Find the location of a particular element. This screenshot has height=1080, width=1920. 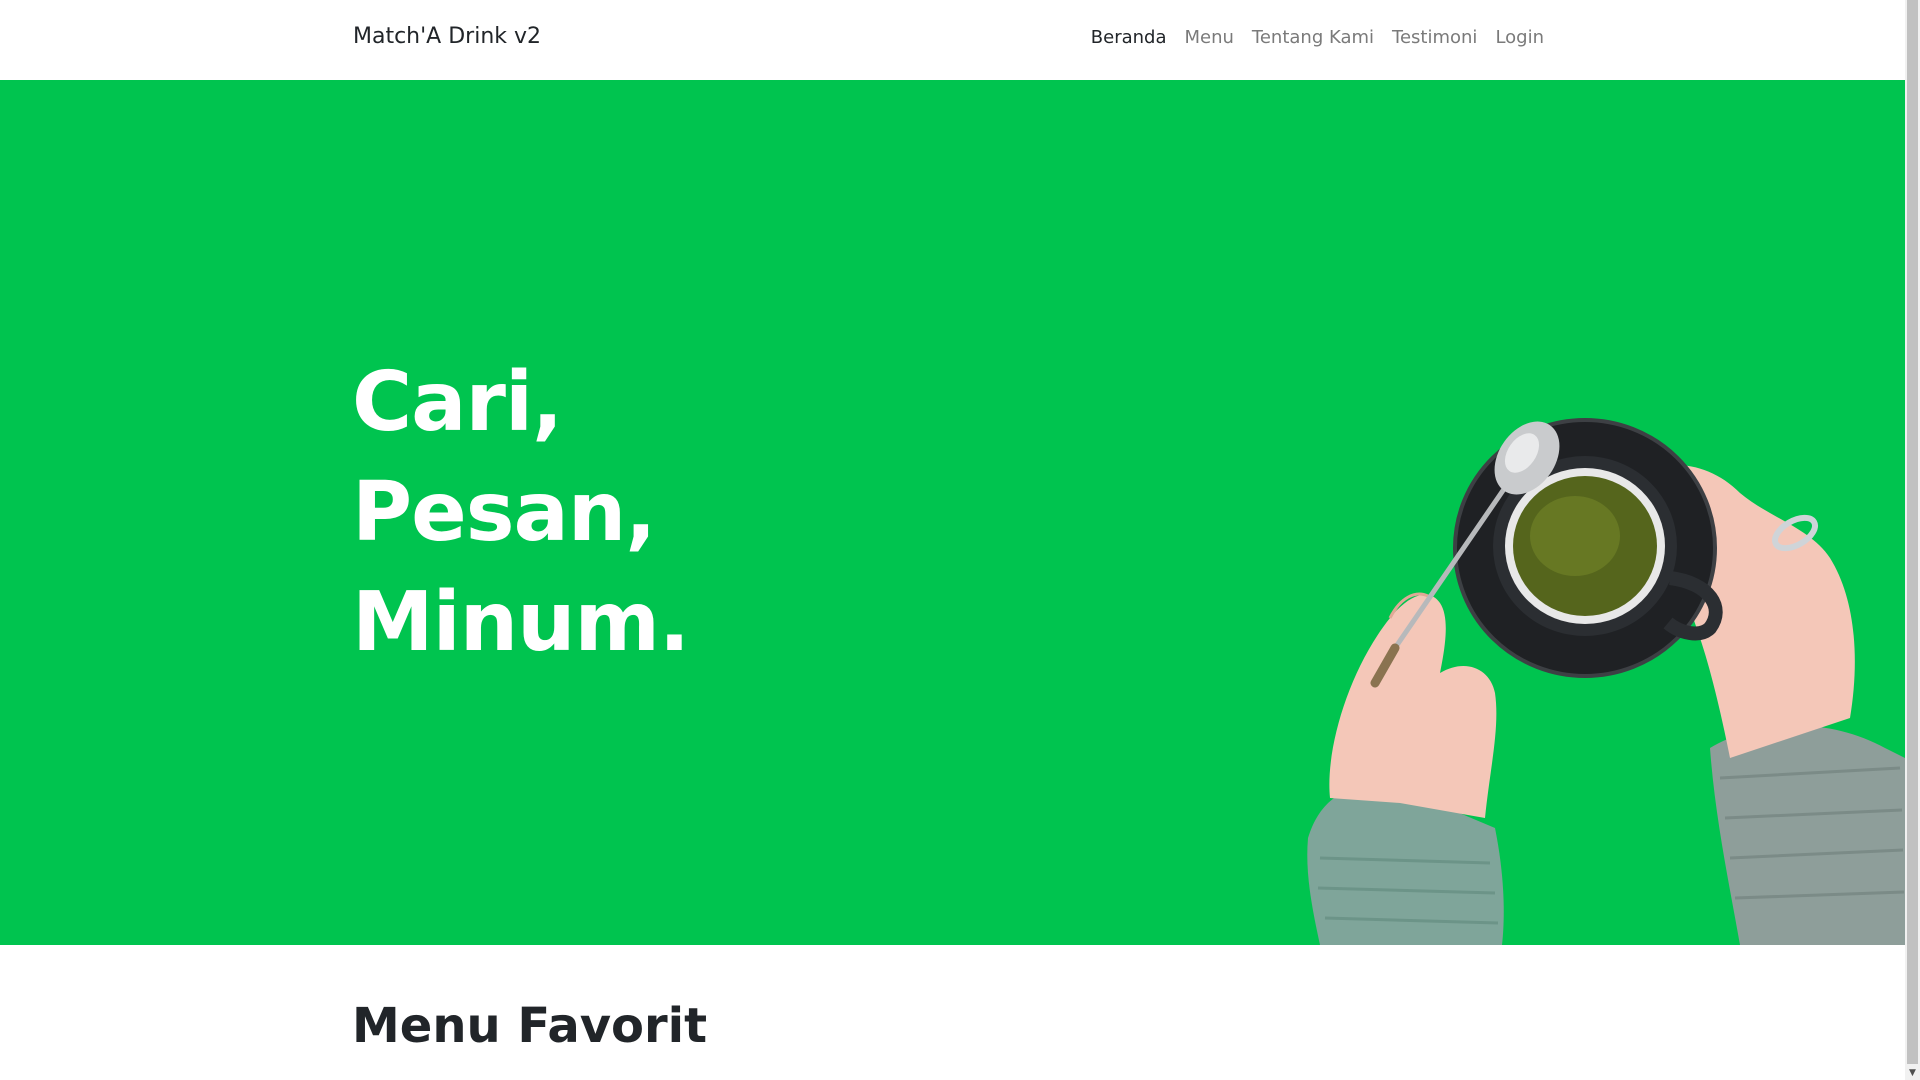

hero-heading: Cari, Pesan, Minum. is located at coordinates (521, 513).